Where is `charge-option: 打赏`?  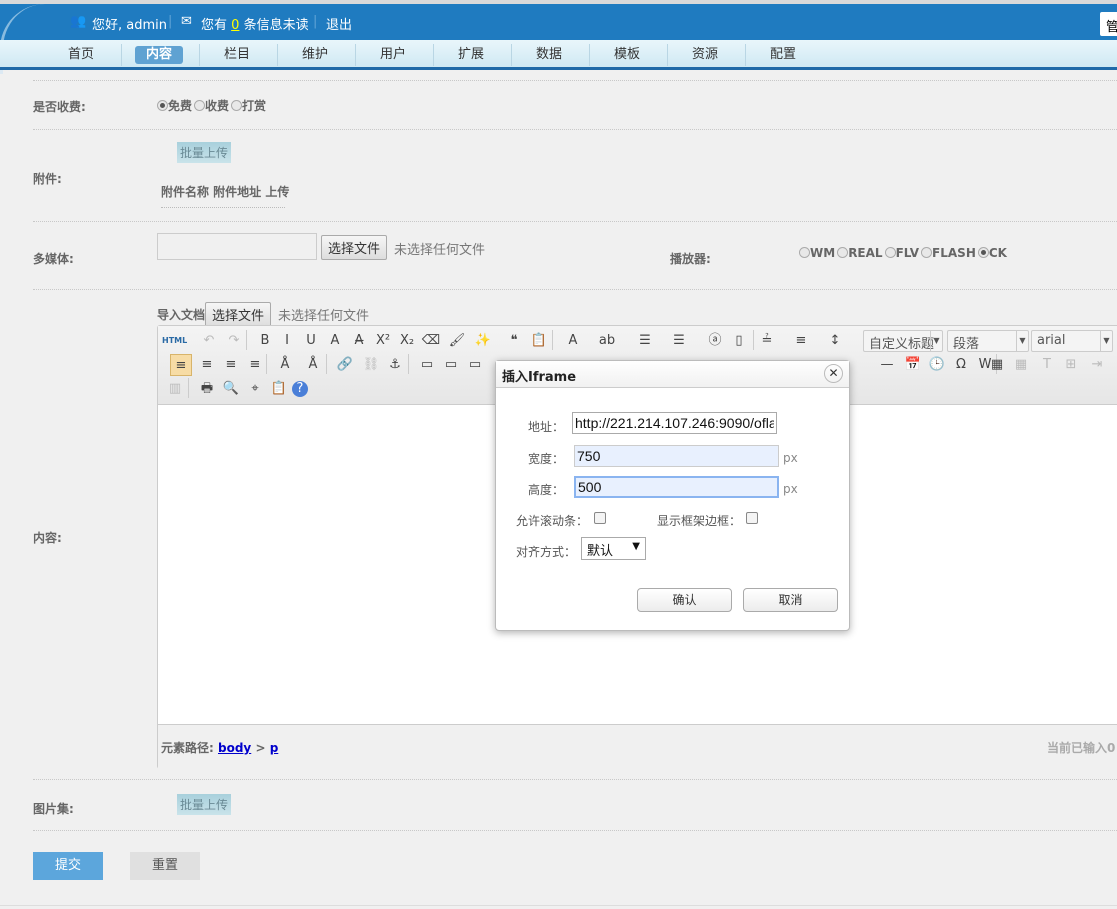 charge-option: 打赏 is located at coordinates (248, 106).